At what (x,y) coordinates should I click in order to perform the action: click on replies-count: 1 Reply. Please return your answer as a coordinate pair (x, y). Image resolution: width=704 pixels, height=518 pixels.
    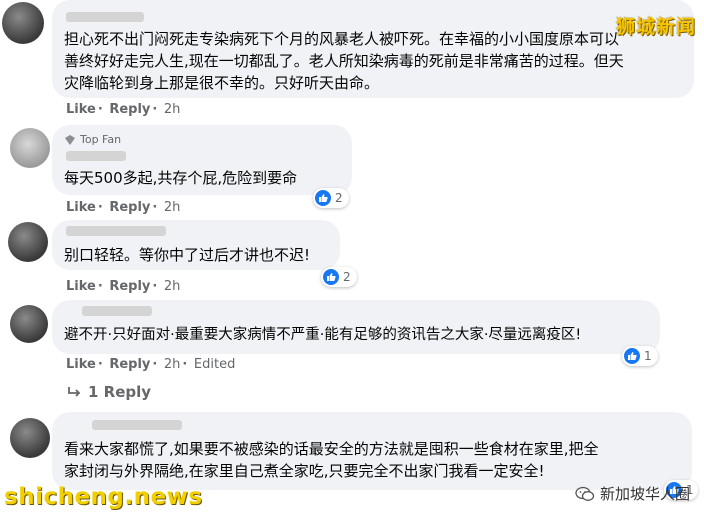
    Looking at the image, I should click on (119, 392).